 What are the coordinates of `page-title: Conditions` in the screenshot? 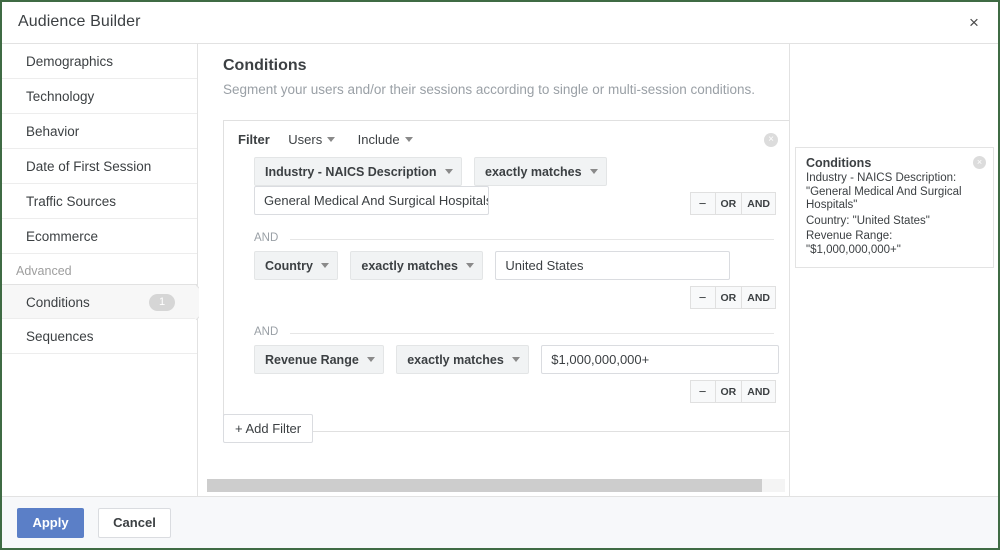 It's located at (265, 65).